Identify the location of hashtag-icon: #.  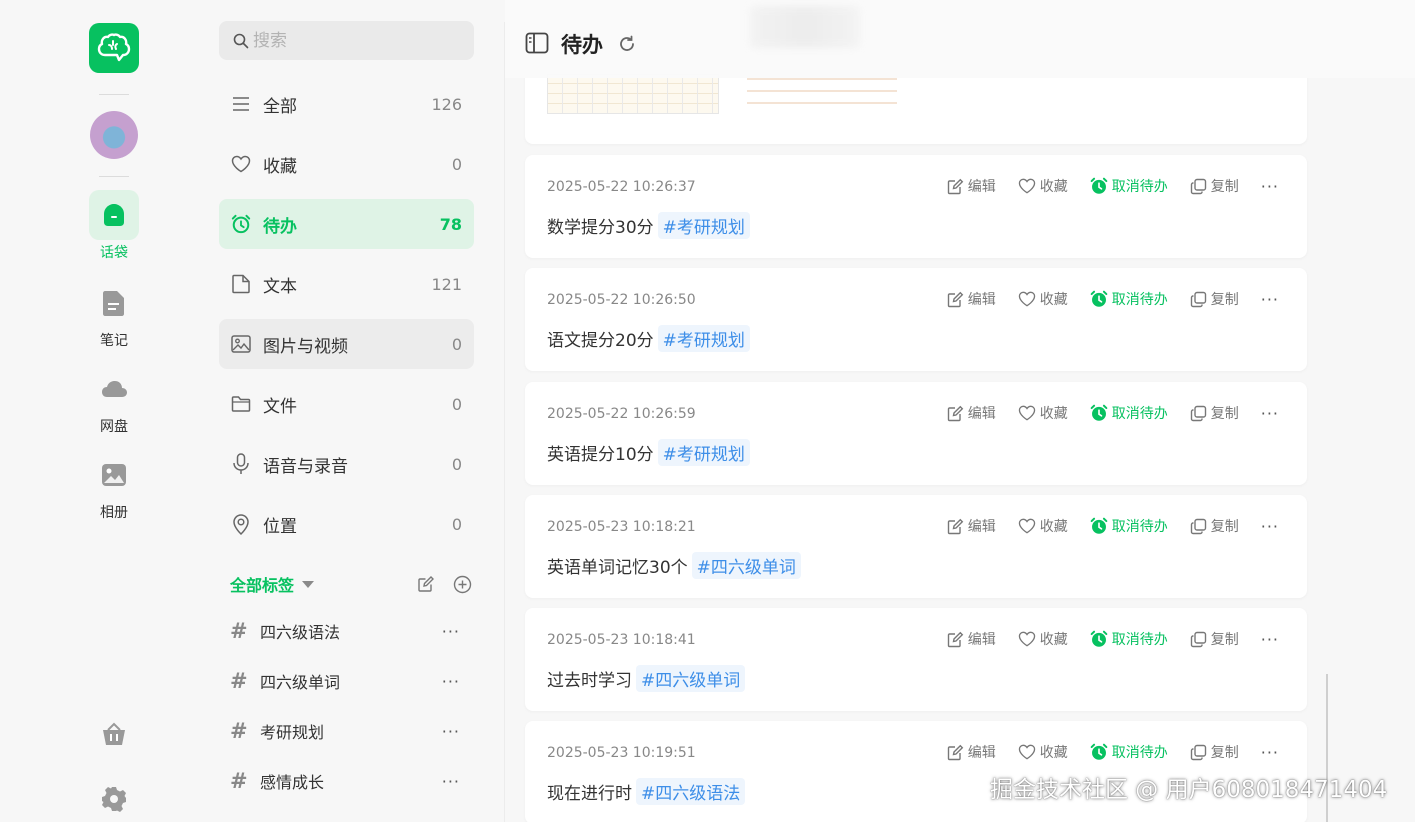
(239, 731).